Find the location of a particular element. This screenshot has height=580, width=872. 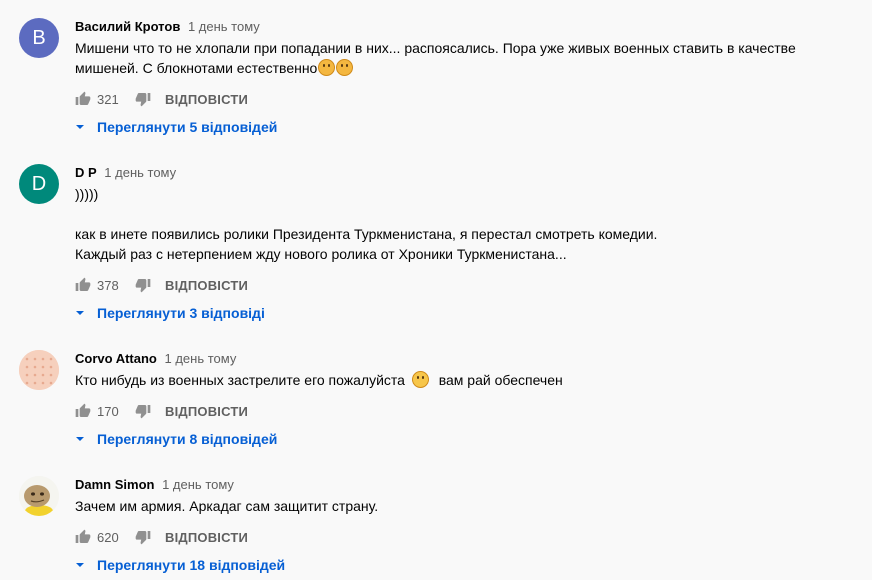

view-replies-label: Переглянути 5 відповідей is located at coordinates (187, 127).